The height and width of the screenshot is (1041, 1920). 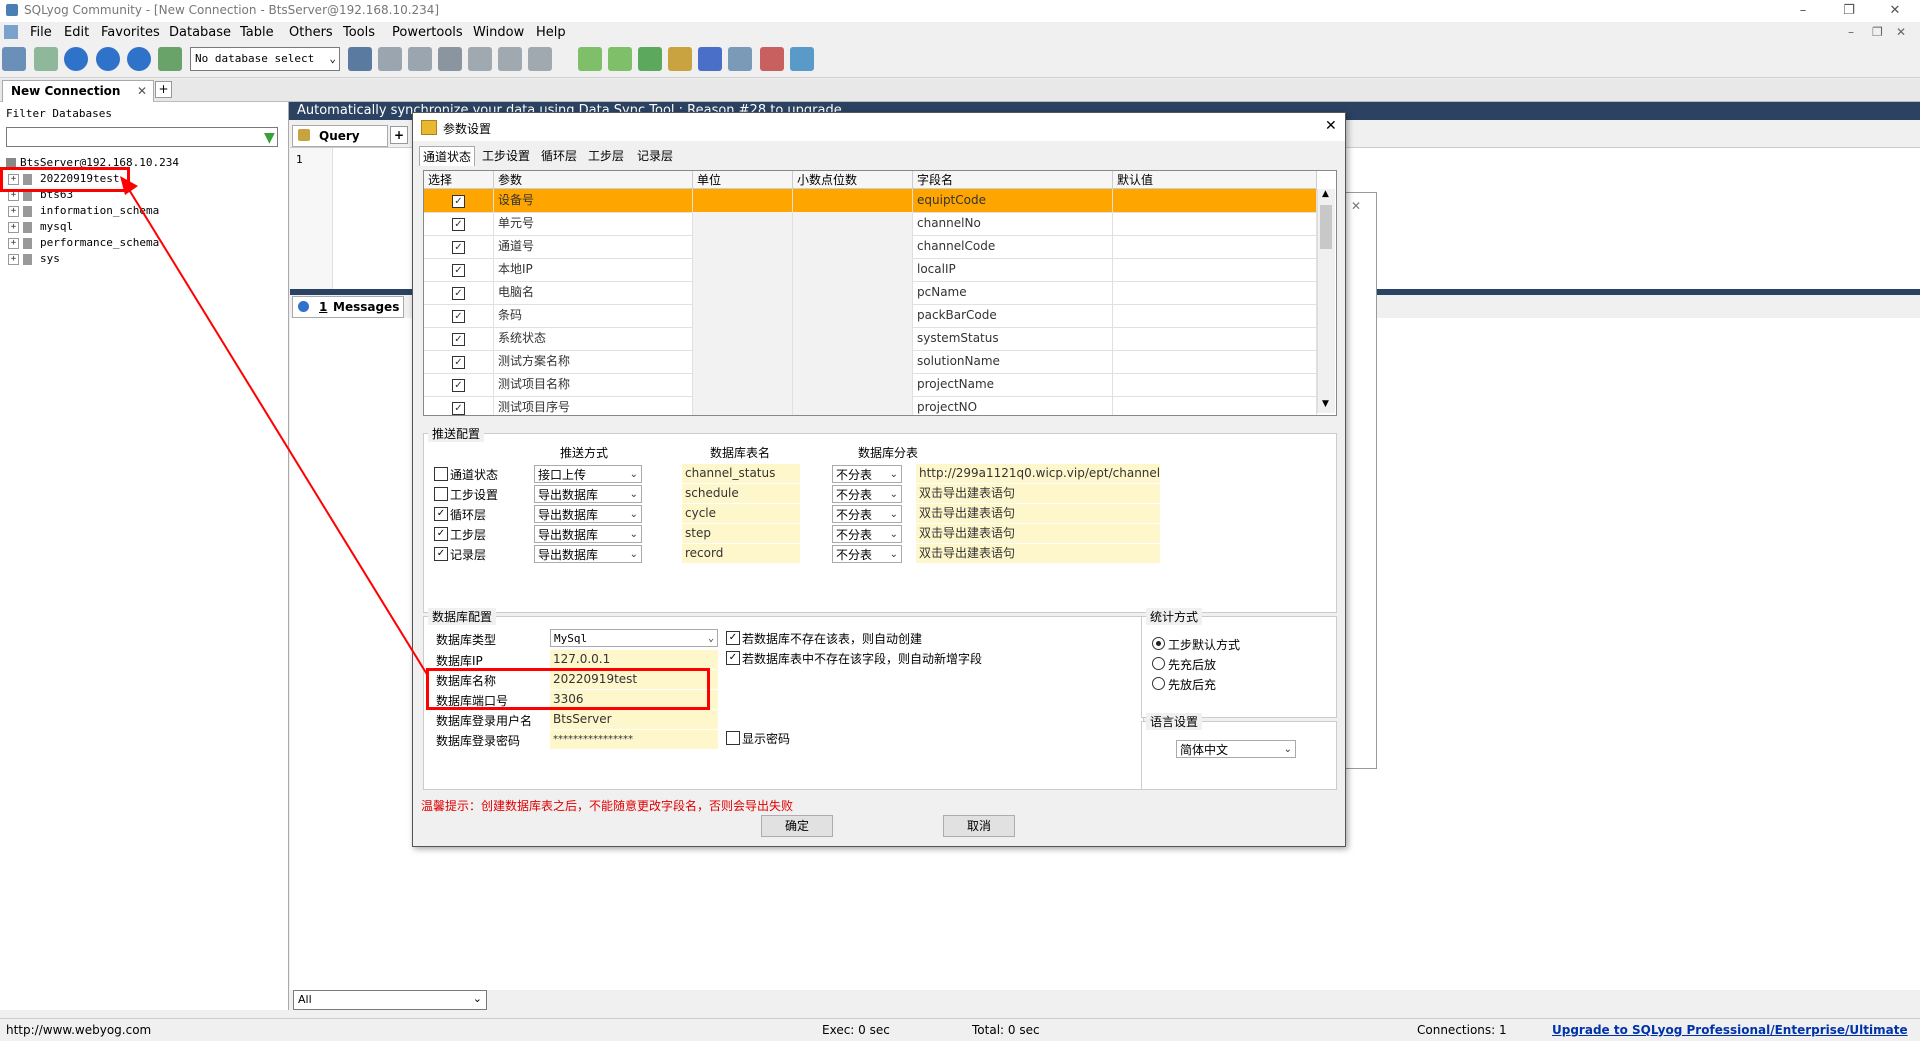 What do you see at coordinates (278, 432) in the screenshot?
I see `arrow-line` at bounding box center [278, 432].